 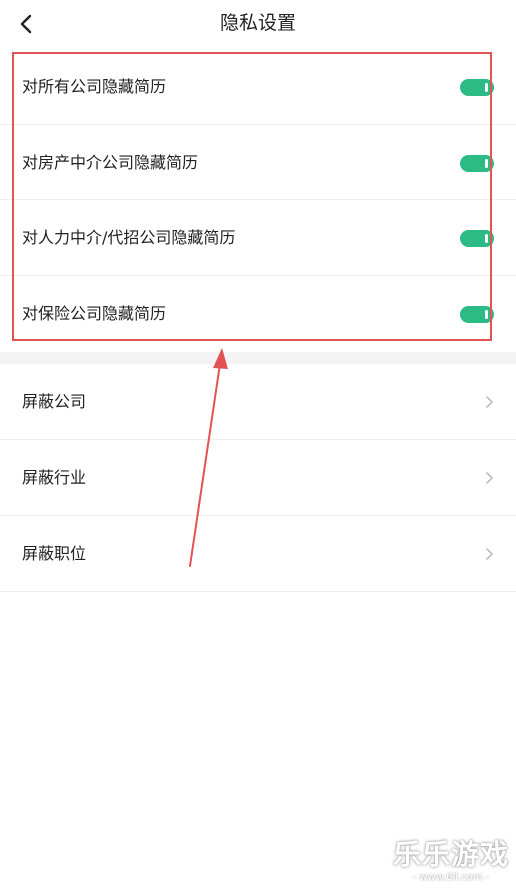 What do you see at coordinates (94, 86) in the screenshot?
I see `toggle-label: 对所有公司隐藏简历` at bounding box center [94, 86].